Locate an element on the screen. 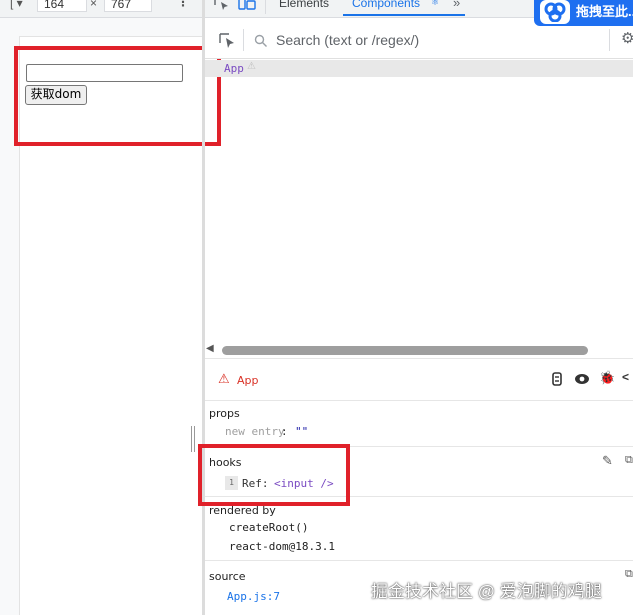  tab-divider is located at coordinates (265, 7).